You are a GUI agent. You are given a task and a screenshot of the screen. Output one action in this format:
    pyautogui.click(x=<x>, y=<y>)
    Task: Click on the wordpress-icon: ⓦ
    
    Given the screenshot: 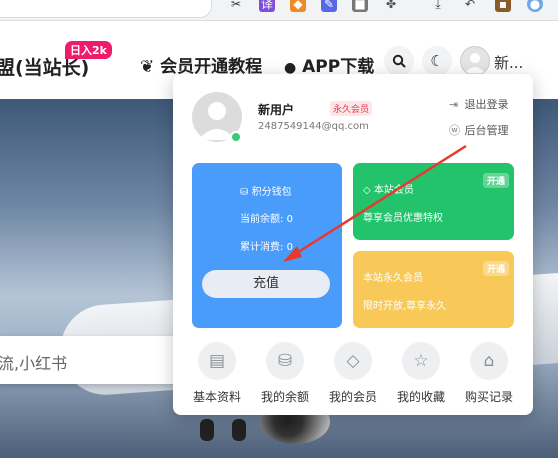 What is the action you would take?
    pyautogui.click(x=454, y=130)
    